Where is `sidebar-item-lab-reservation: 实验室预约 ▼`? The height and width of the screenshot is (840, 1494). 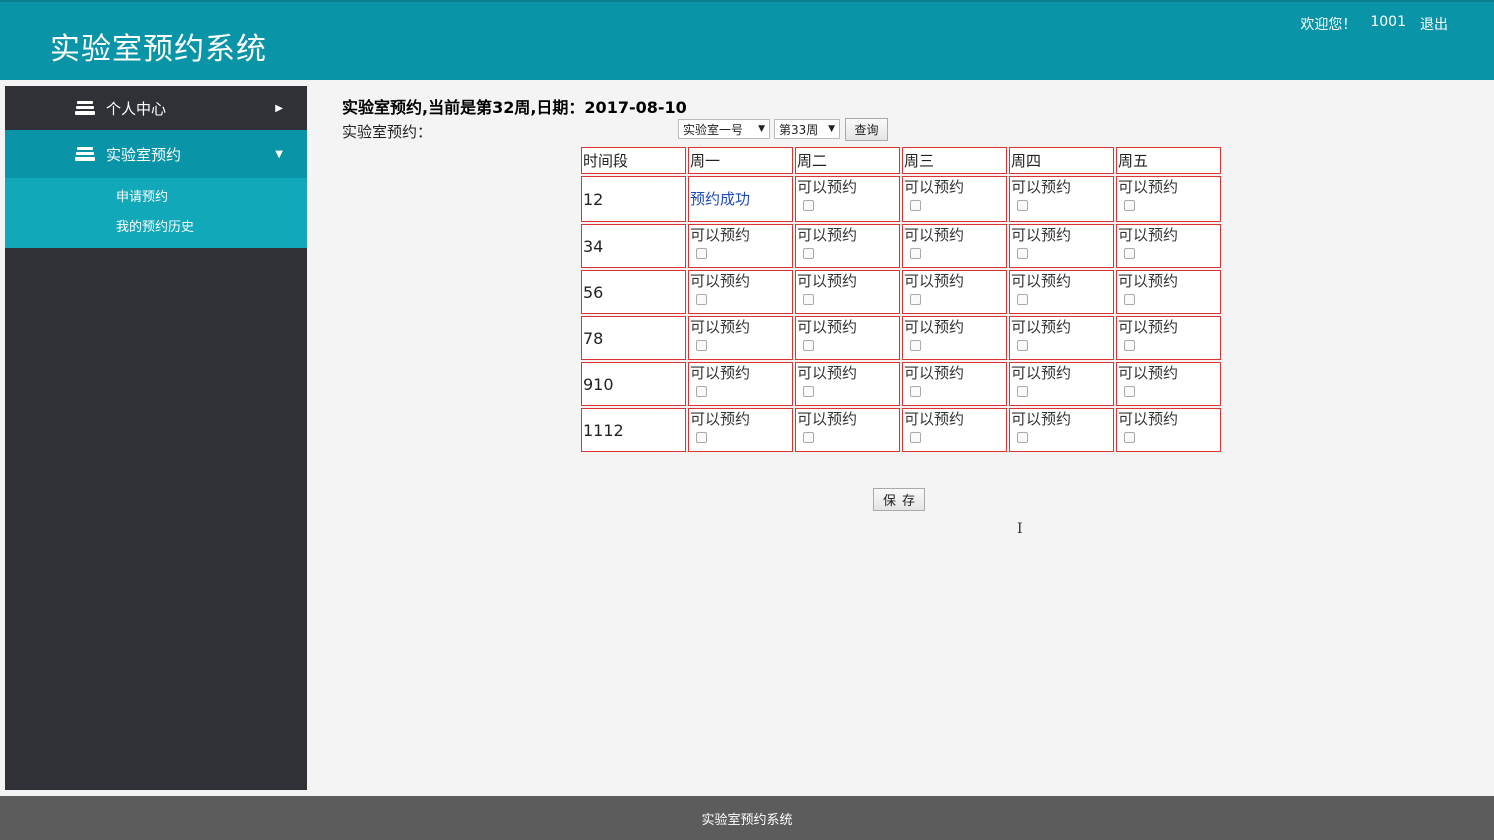
sidebar-item-lab-reservation: 实验室预约 ▼ is located at coordinates (156, 154).